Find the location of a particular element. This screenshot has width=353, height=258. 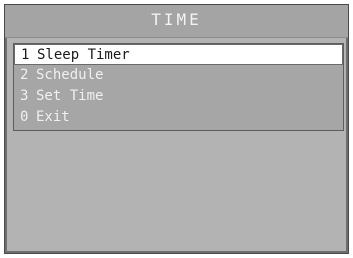

menu-item-sleep-timer: 1 Sleep Timer is located at coordinates (178, 54).